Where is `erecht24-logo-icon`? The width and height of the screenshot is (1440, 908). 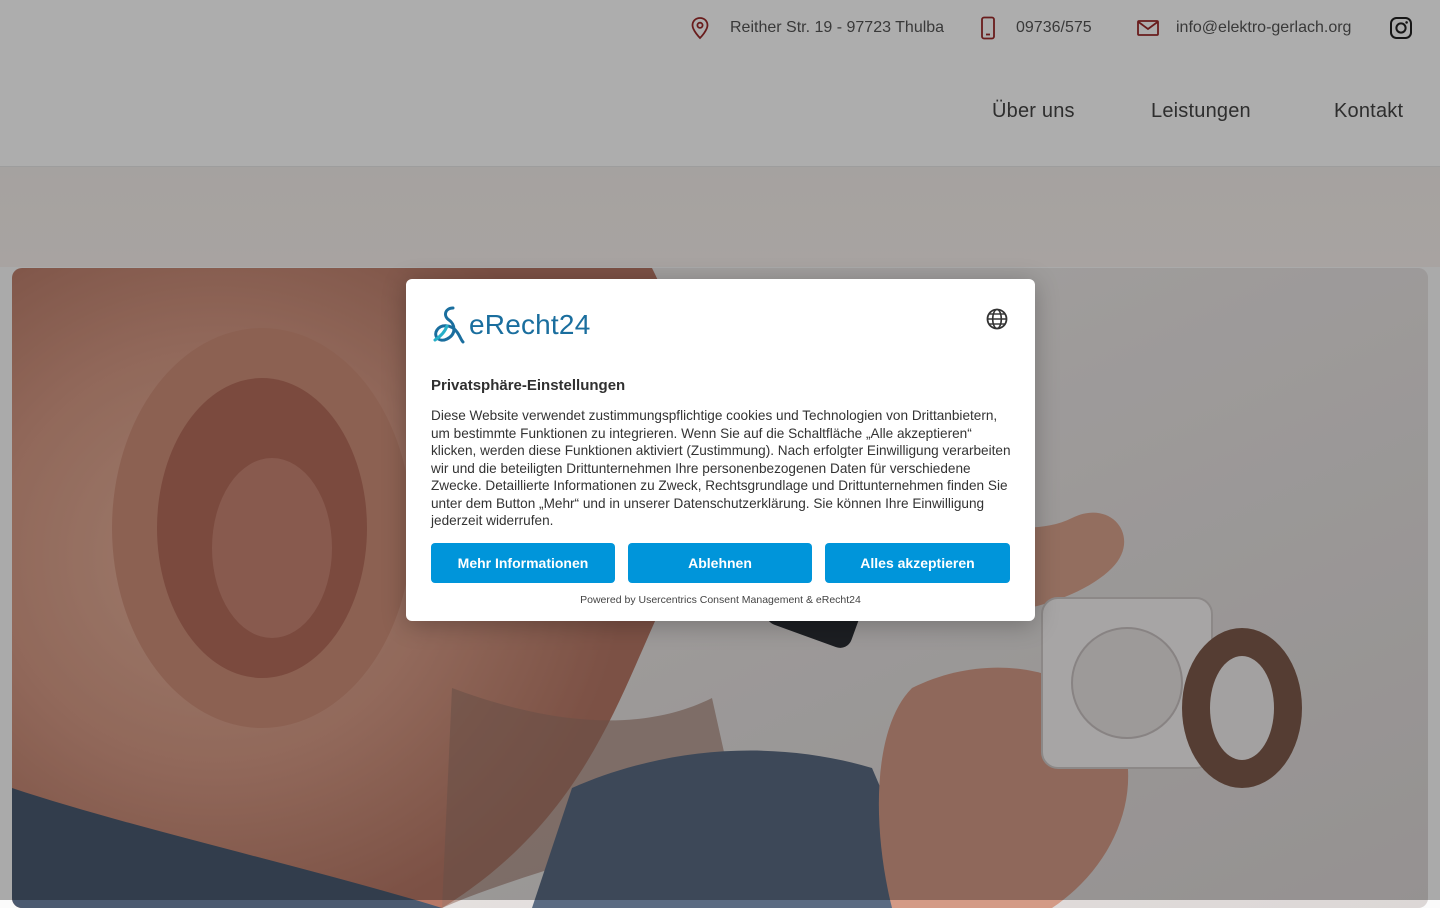 erecht24-logo-icon is located at coordinates (449, 325).